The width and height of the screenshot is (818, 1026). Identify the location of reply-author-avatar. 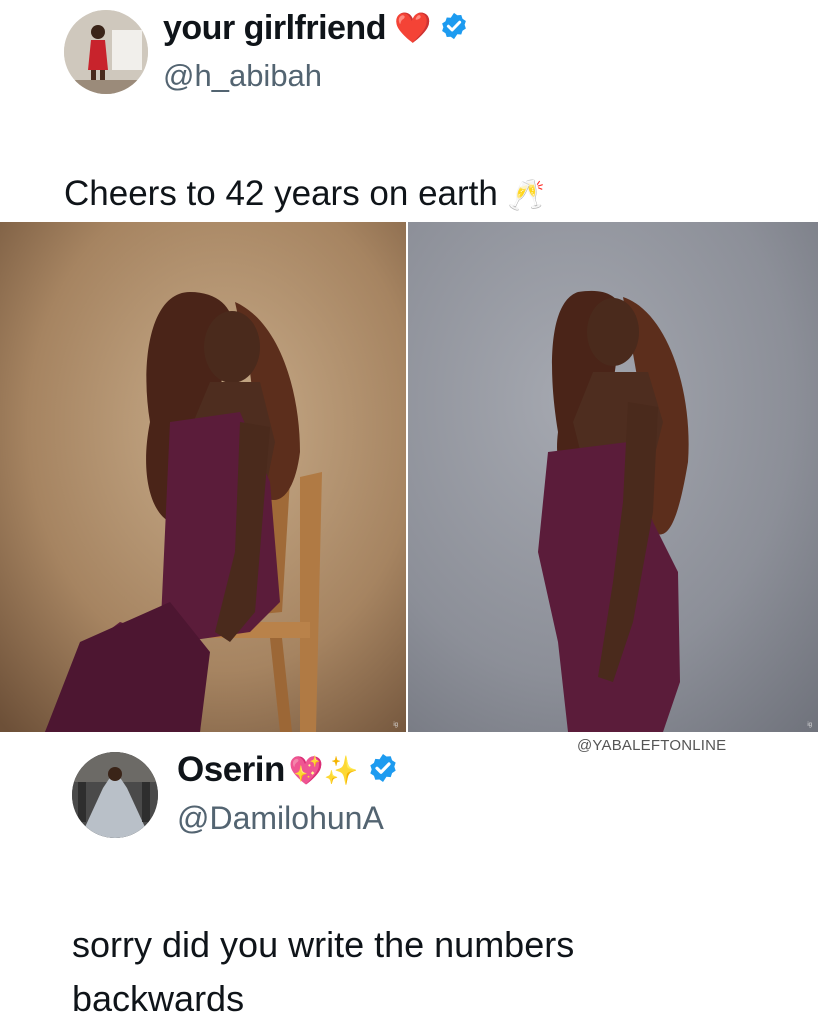
(115, 795).